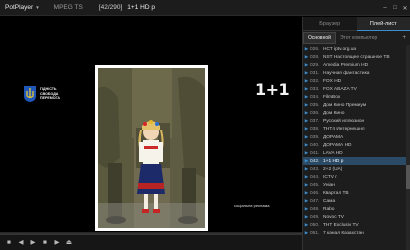 This screenshot has width=410, height=250. What do you see at coordinates (319, 38) in the screenshot?
I see `subtab-main: Основной` at bounding box center [319, 38].